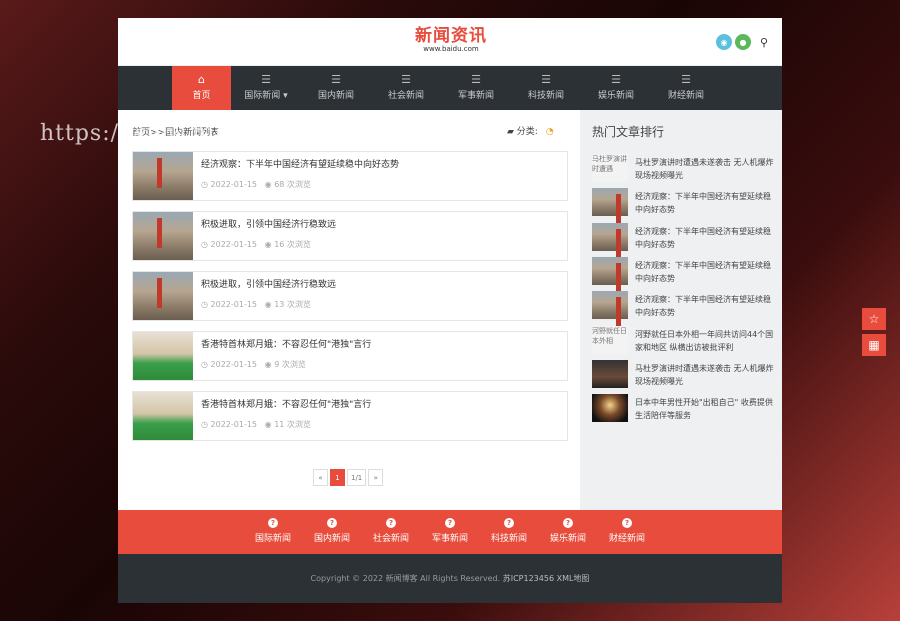 The width and height of the screenshot is (900, 621). I want to click on nav-label: 娱乐新闻, so click(615, 96).